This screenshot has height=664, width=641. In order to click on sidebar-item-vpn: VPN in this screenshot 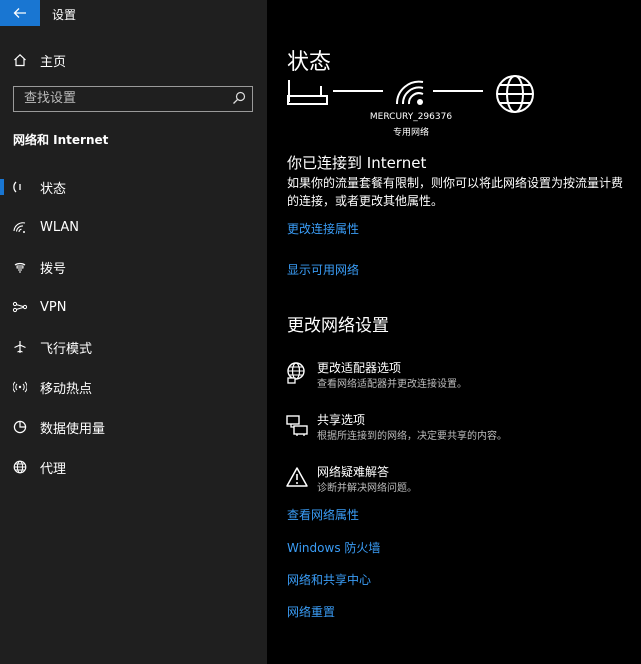, I will do `click(133, 307)`.